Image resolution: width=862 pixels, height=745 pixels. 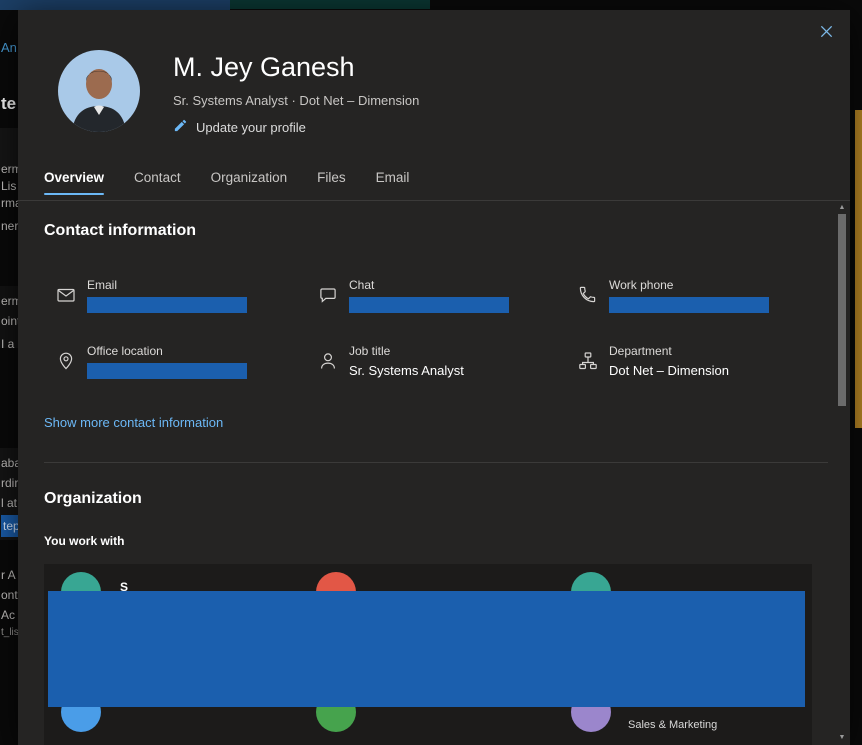 I want to click on background-text-fragment: l at, so click(x=9, y=503).